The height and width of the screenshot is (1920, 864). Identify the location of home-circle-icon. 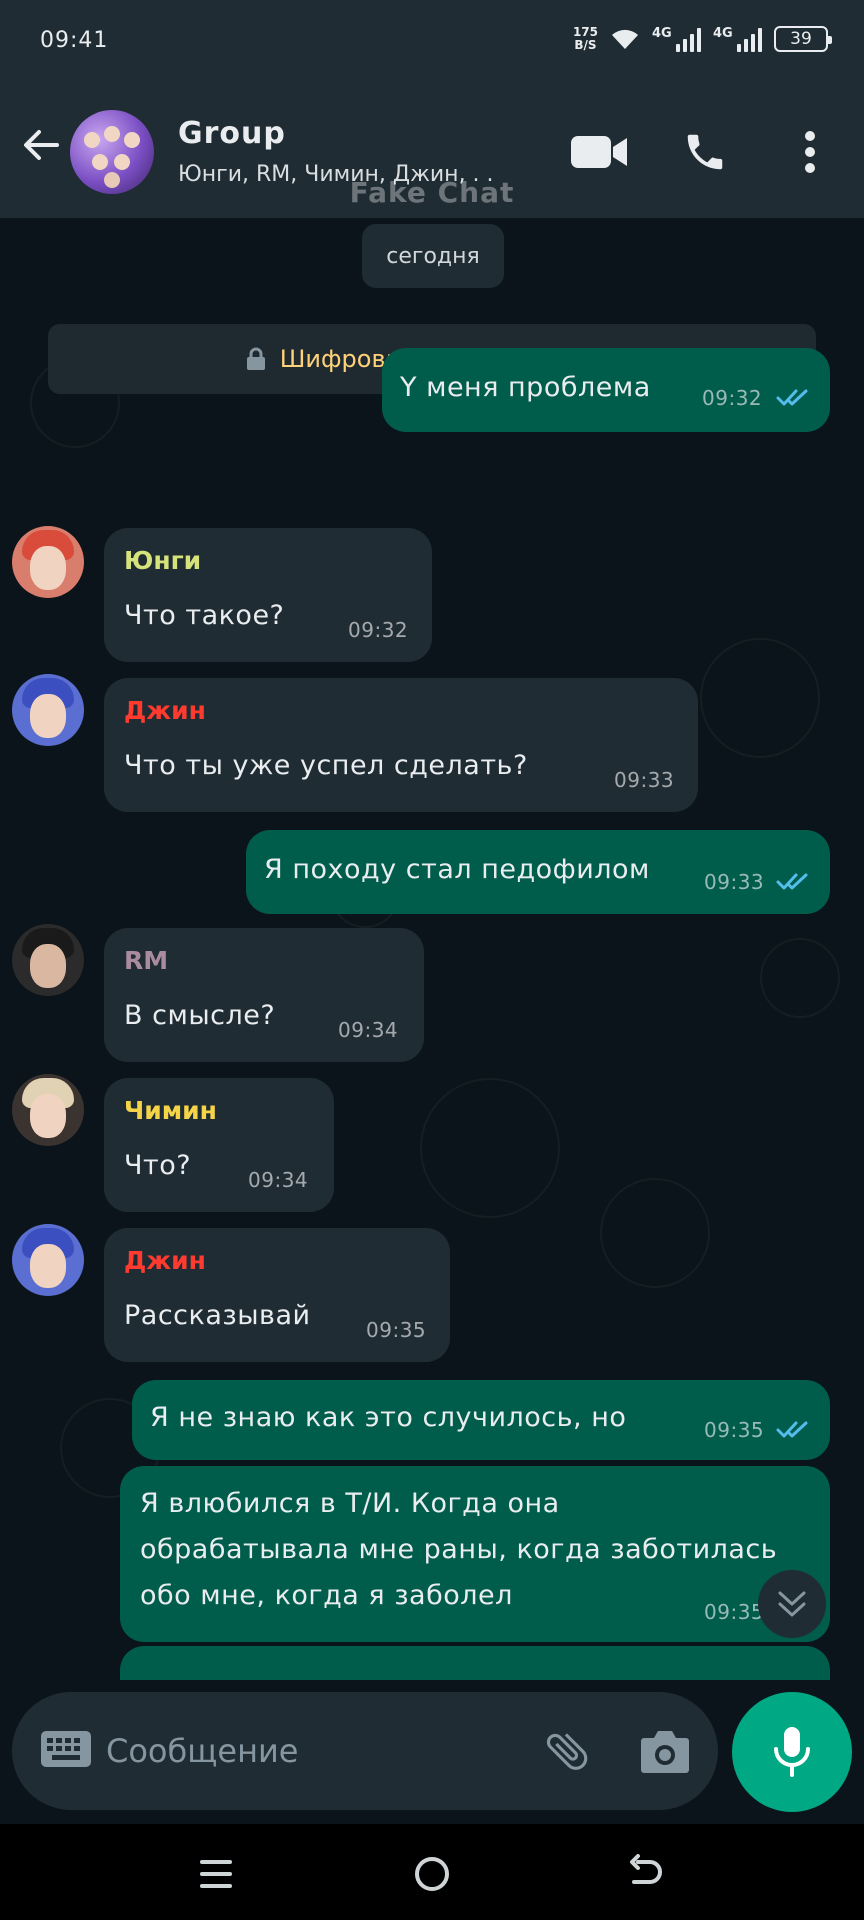
(432, 1874).